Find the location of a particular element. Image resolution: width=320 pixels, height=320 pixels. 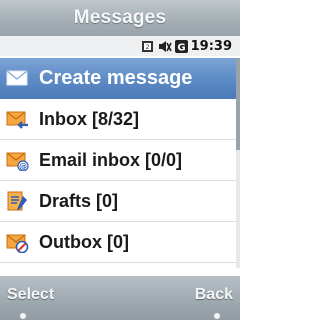

menu-item-label: Inbox [8/32] is located at coordinates (89, 118).